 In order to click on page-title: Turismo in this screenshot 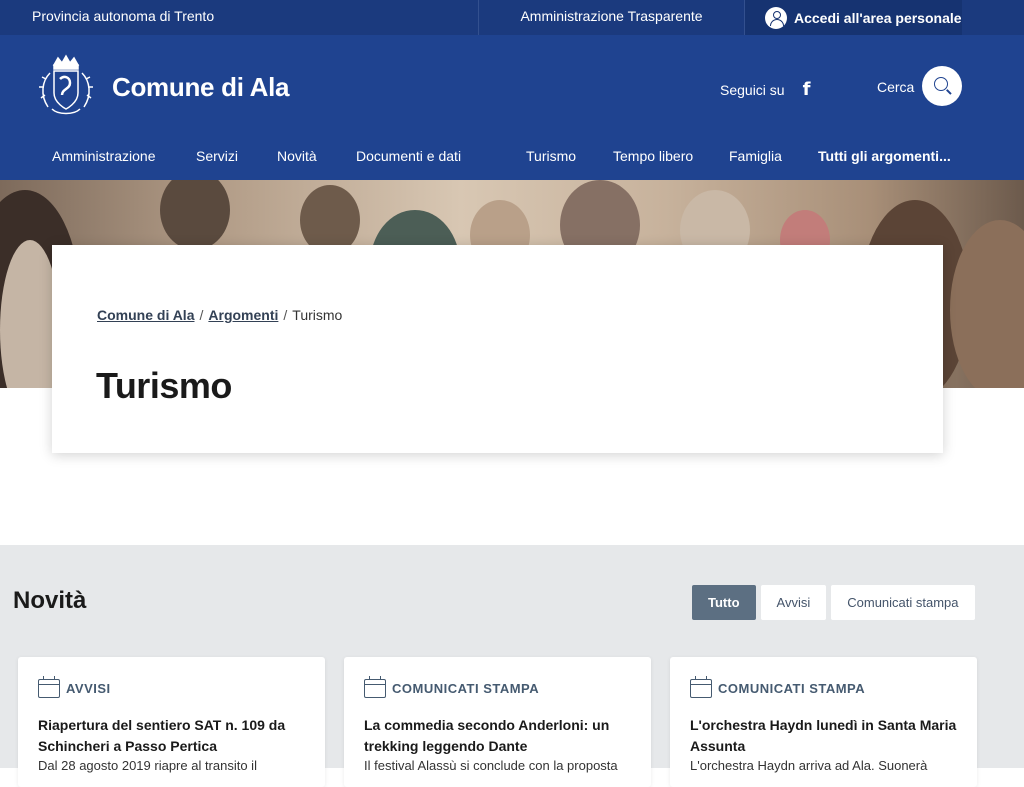, I will do `click(164, 385)`.